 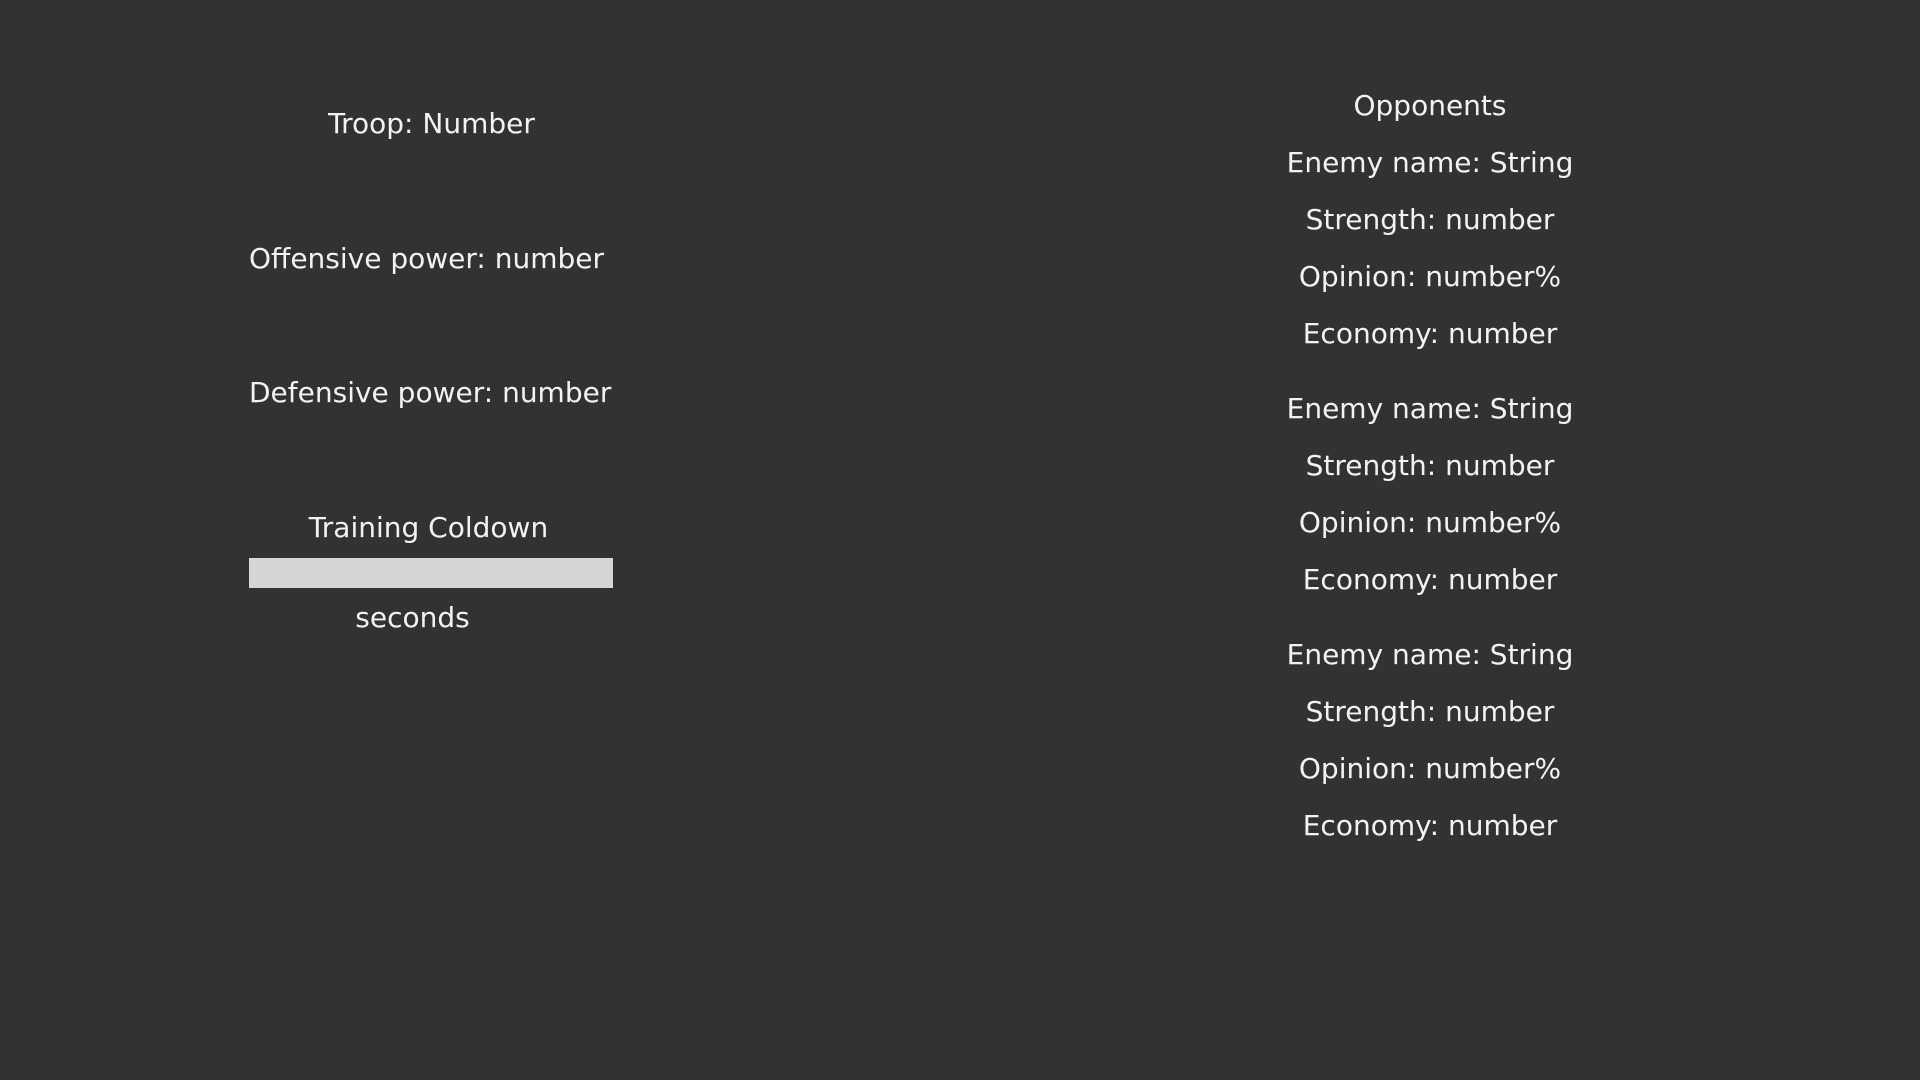 I want to click on training-cooldown-seconds-label: seconds, so click(x=412, y=617).